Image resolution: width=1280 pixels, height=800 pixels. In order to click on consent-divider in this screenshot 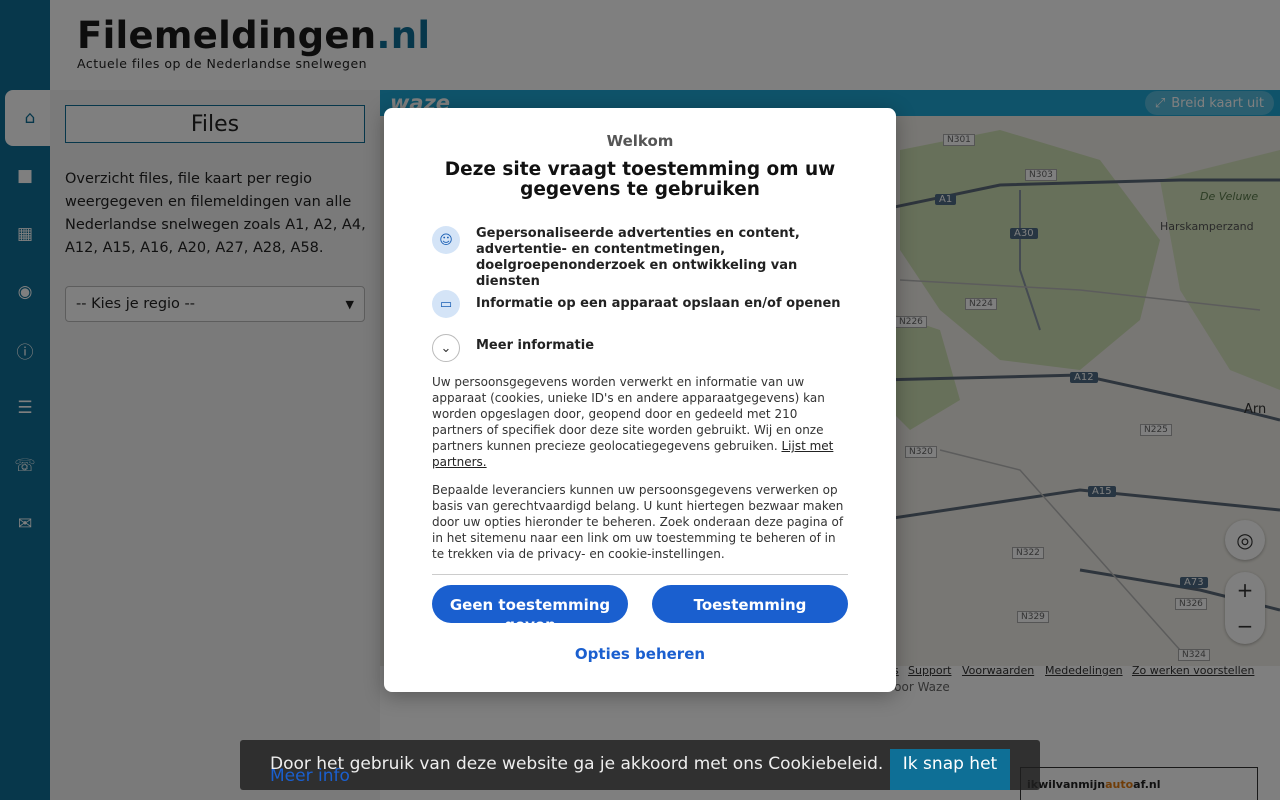, I will do `click(640, 574)`.